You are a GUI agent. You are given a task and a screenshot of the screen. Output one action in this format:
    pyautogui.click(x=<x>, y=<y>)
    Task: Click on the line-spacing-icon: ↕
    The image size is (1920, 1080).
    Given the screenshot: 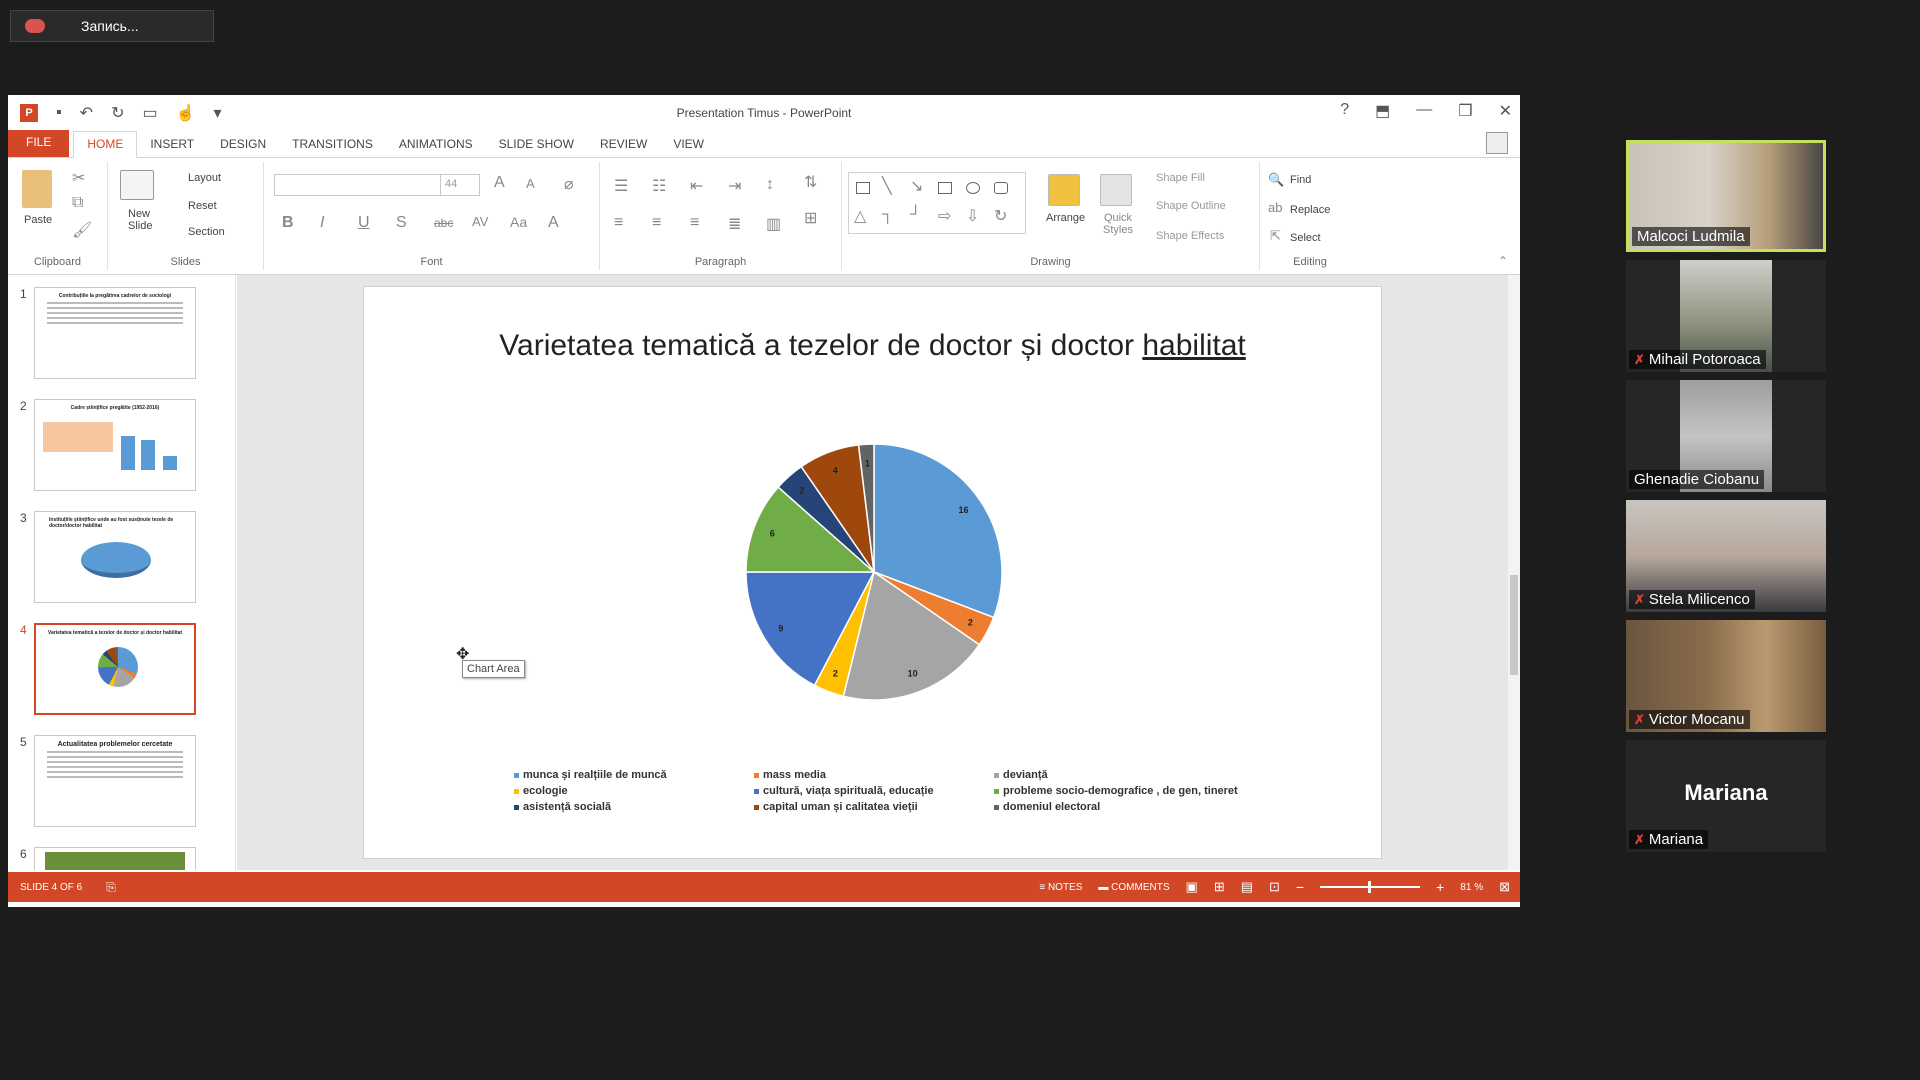 What is the action you would take?
    pyautogui.click(x=770, y=185)
    